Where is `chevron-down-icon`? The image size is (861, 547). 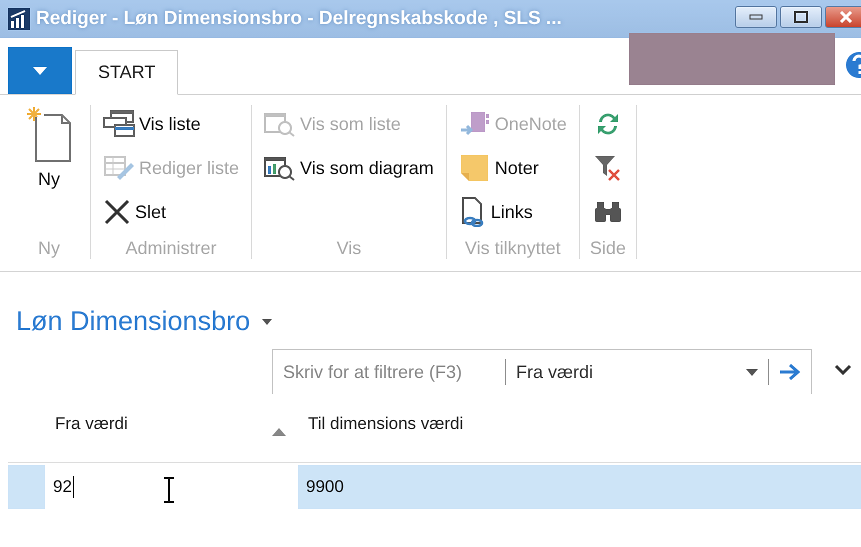 chevron-down-icon is located at coordinates (843, 370).